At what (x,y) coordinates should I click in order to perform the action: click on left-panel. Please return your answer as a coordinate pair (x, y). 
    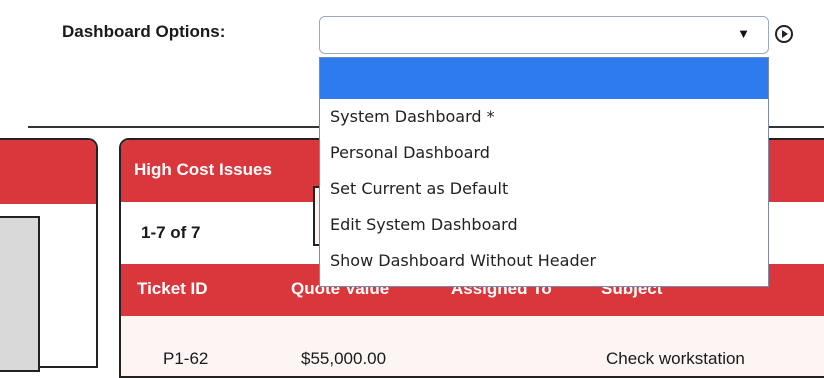
    Looking at the image, I should click on (49, 255).